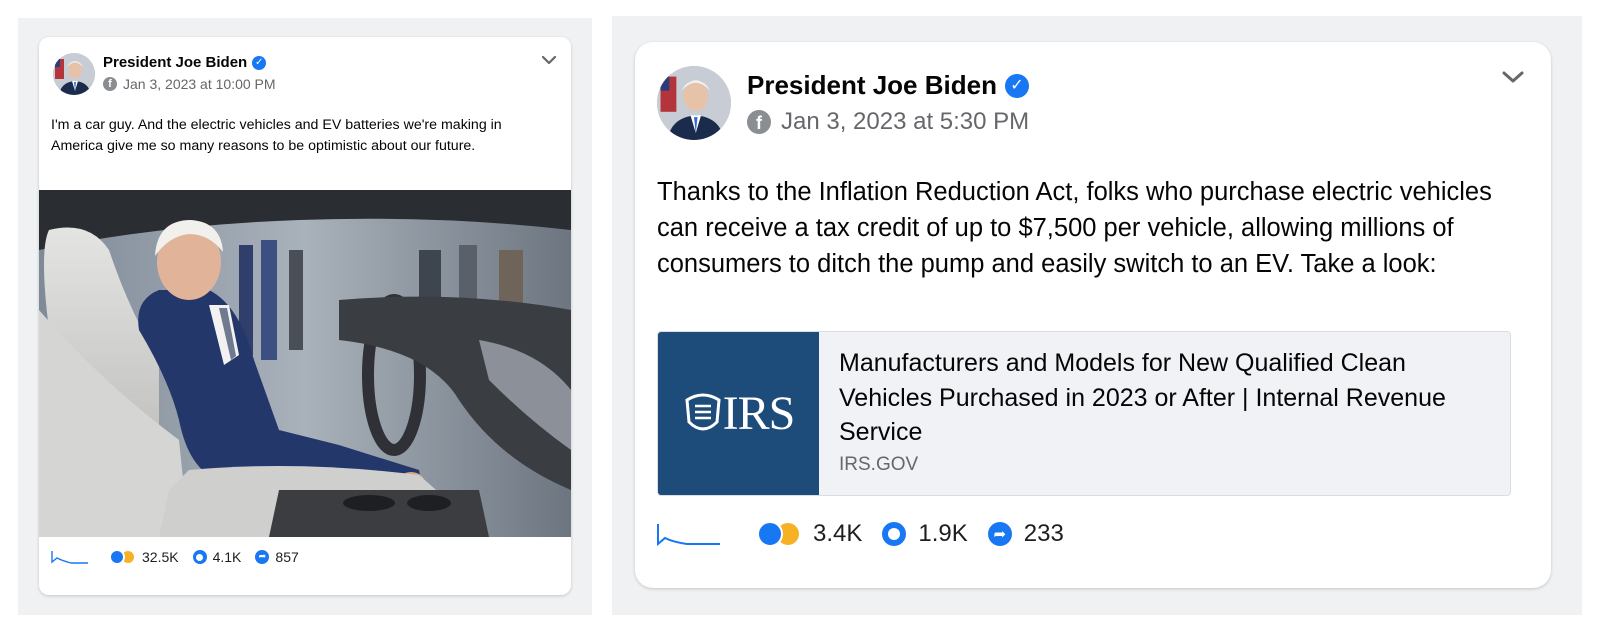 The width and height of the screenshot is (1600, 635). I want to click on post-timestamp: Jan 3, 2023 at 10:00 PM, so click(199, 84).